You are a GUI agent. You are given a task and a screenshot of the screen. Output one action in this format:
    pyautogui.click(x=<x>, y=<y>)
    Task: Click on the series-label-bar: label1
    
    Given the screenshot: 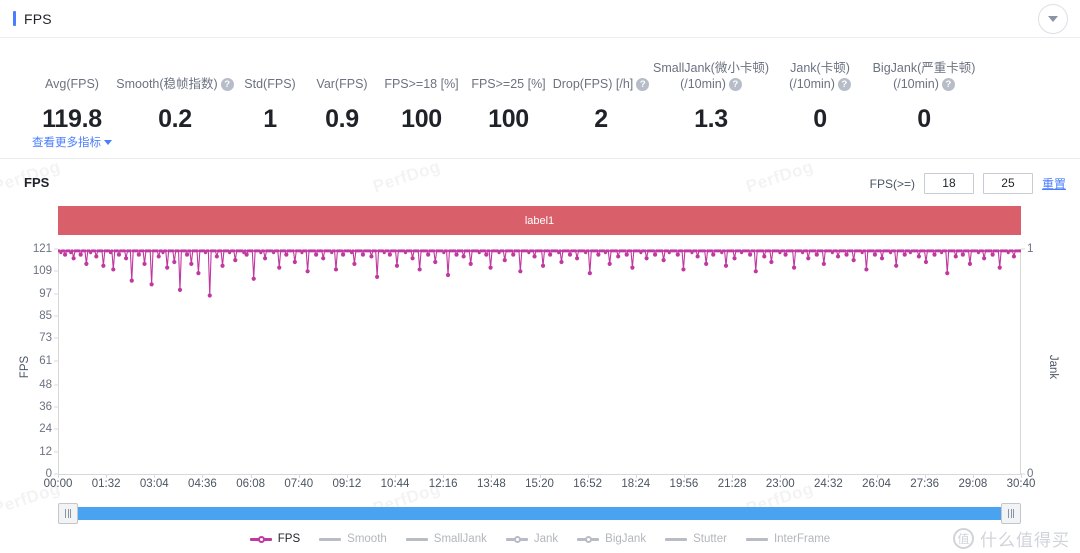 What is the action you would take?
    pyautogui.click(x=539, y=220)
    